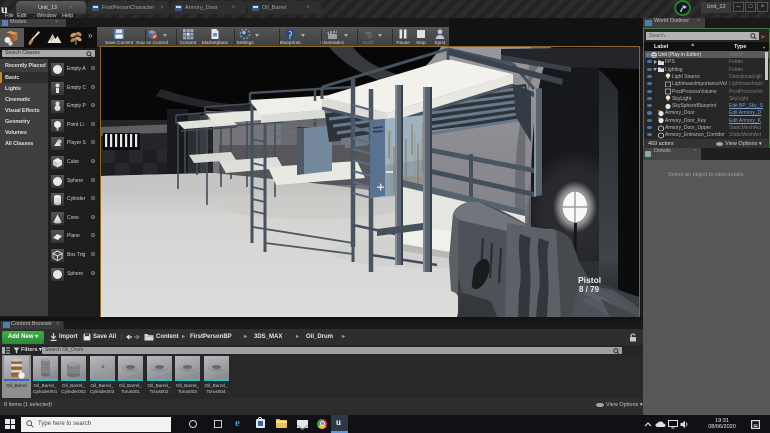  What do you see at coordinates (589, 289) in the screenshot?
I see `svg-text: 8 / 79` at bounding box center [589, 289].